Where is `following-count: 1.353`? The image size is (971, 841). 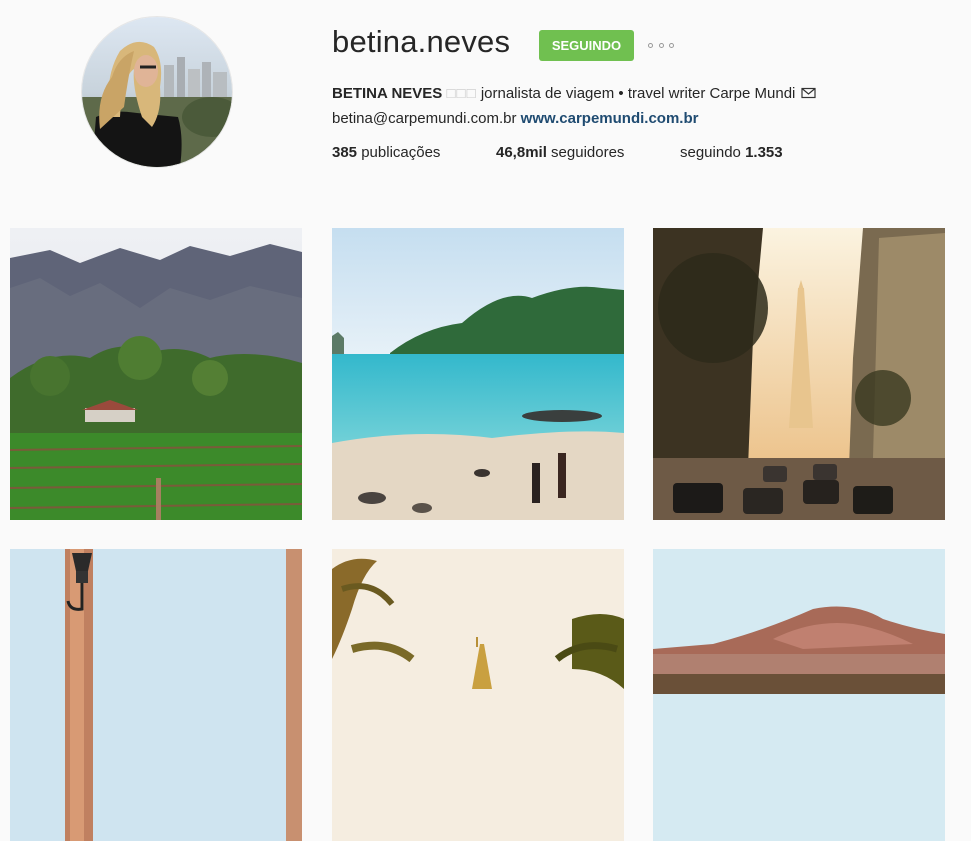 following-count: 1.353 is located at coordinates (764, 152).